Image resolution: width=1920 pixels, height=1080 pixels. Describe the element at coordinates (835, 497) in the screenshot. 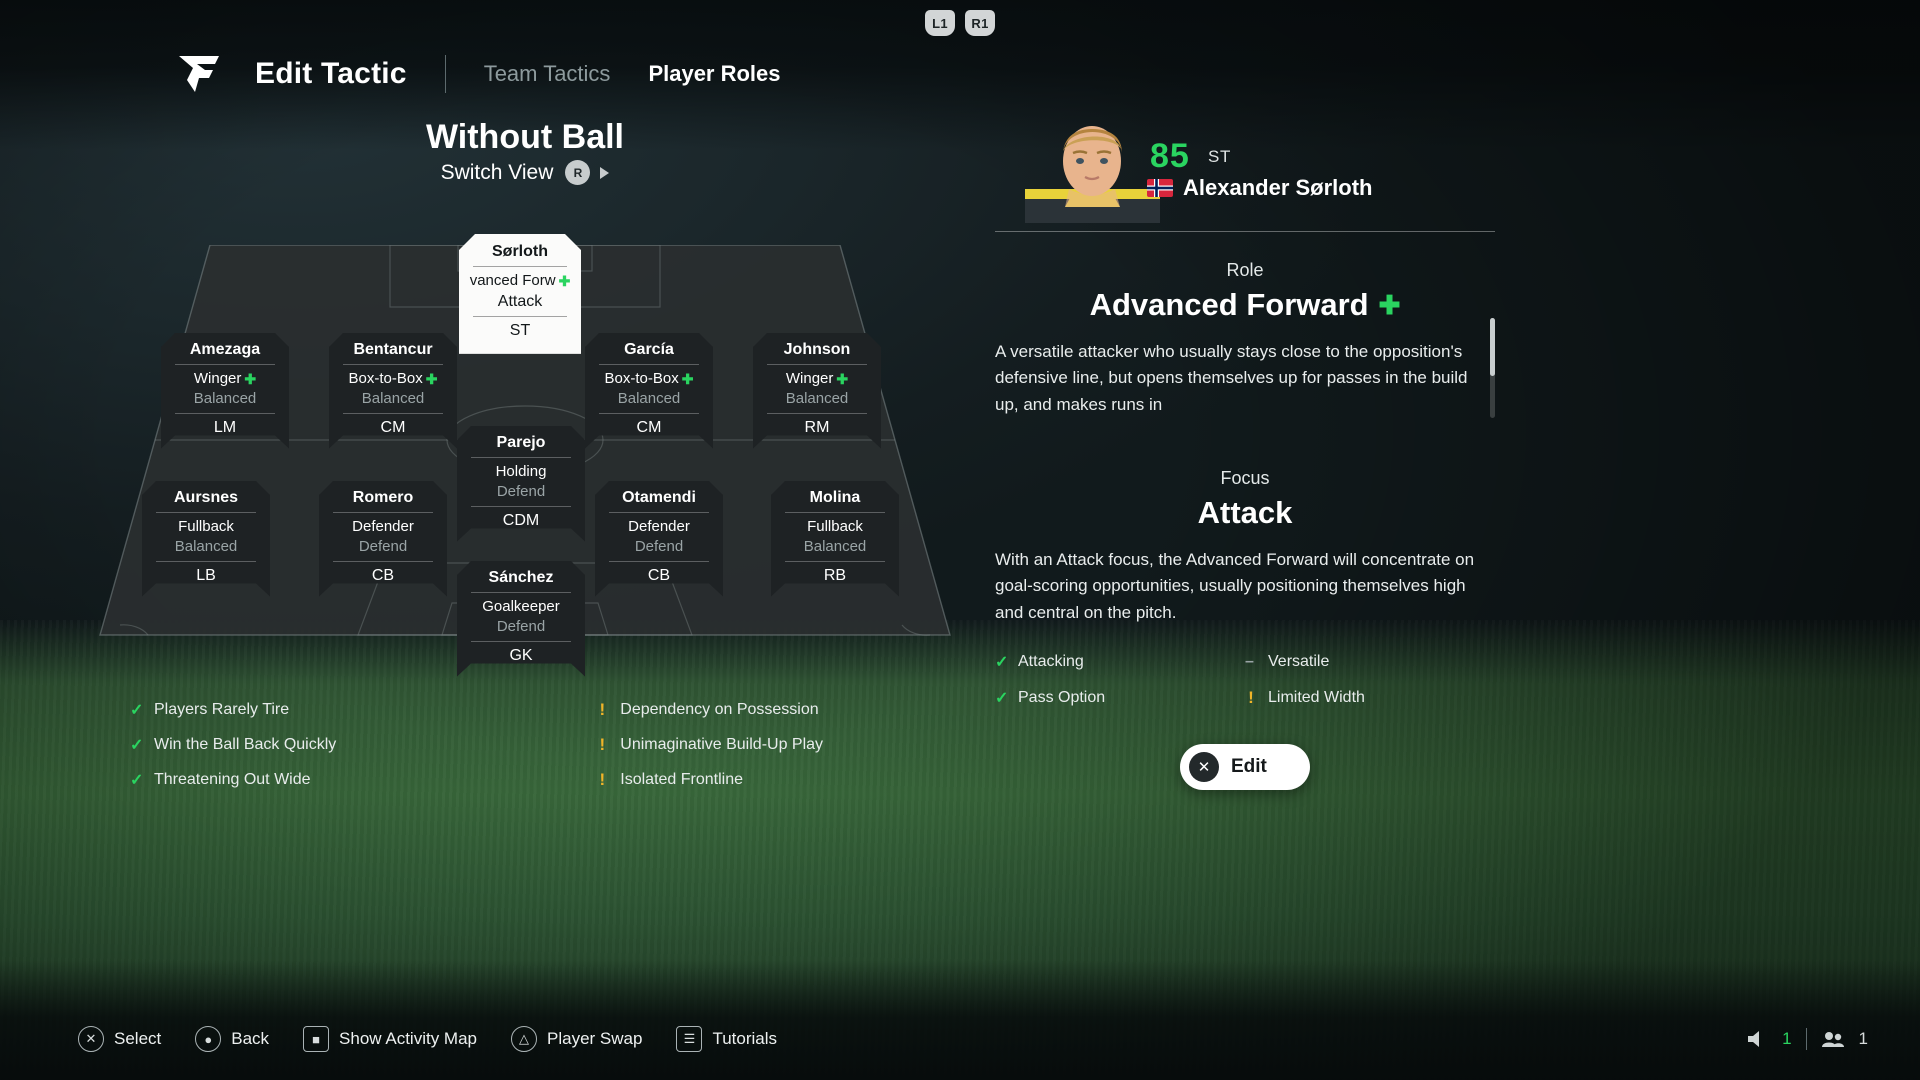

I see `player-card-name: Molina` at that location.